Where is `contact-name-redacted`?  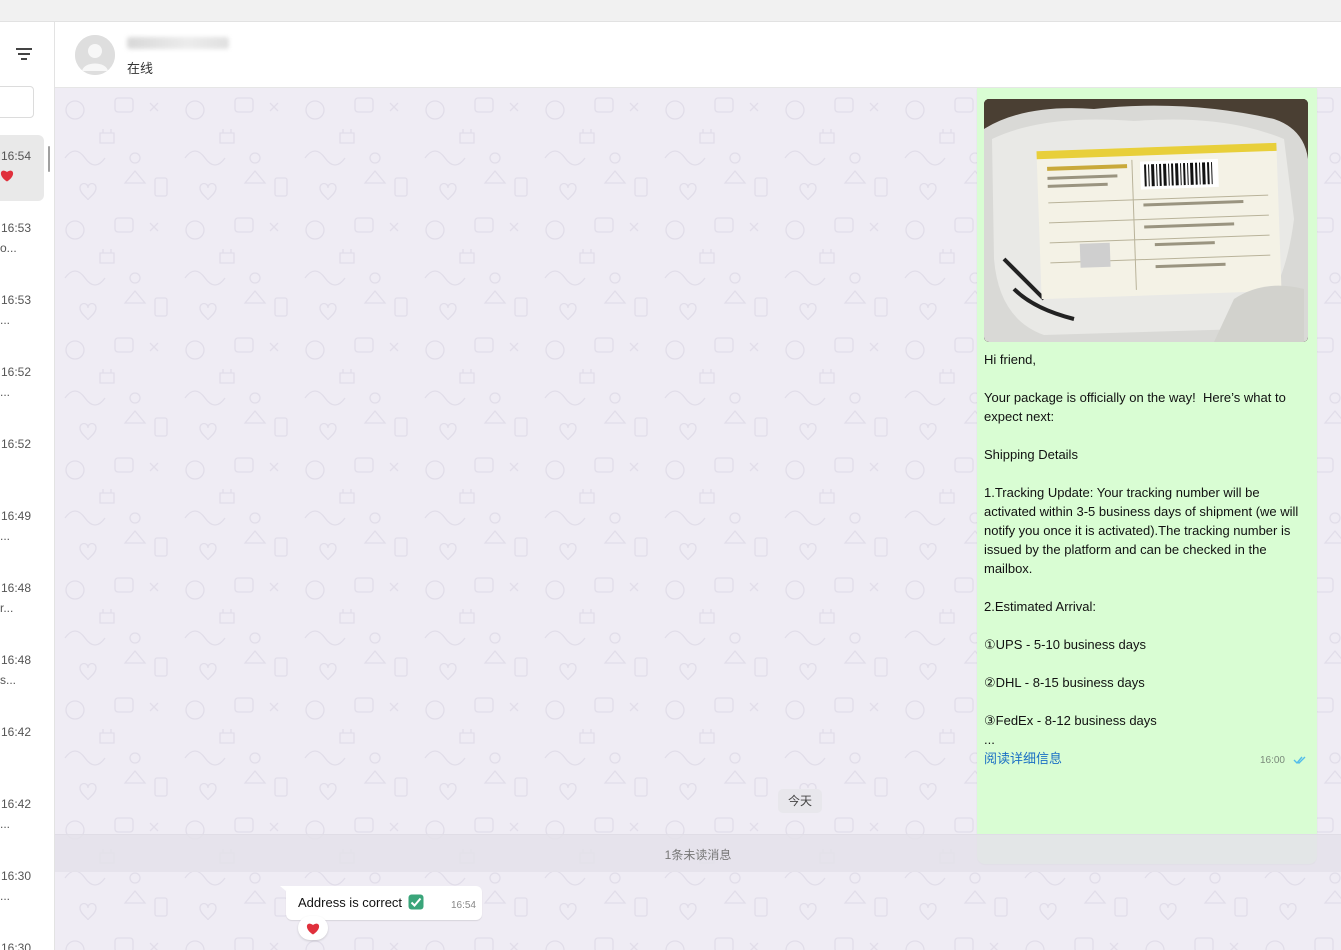
contact-name-redacted is located at coordinates (178, 43).